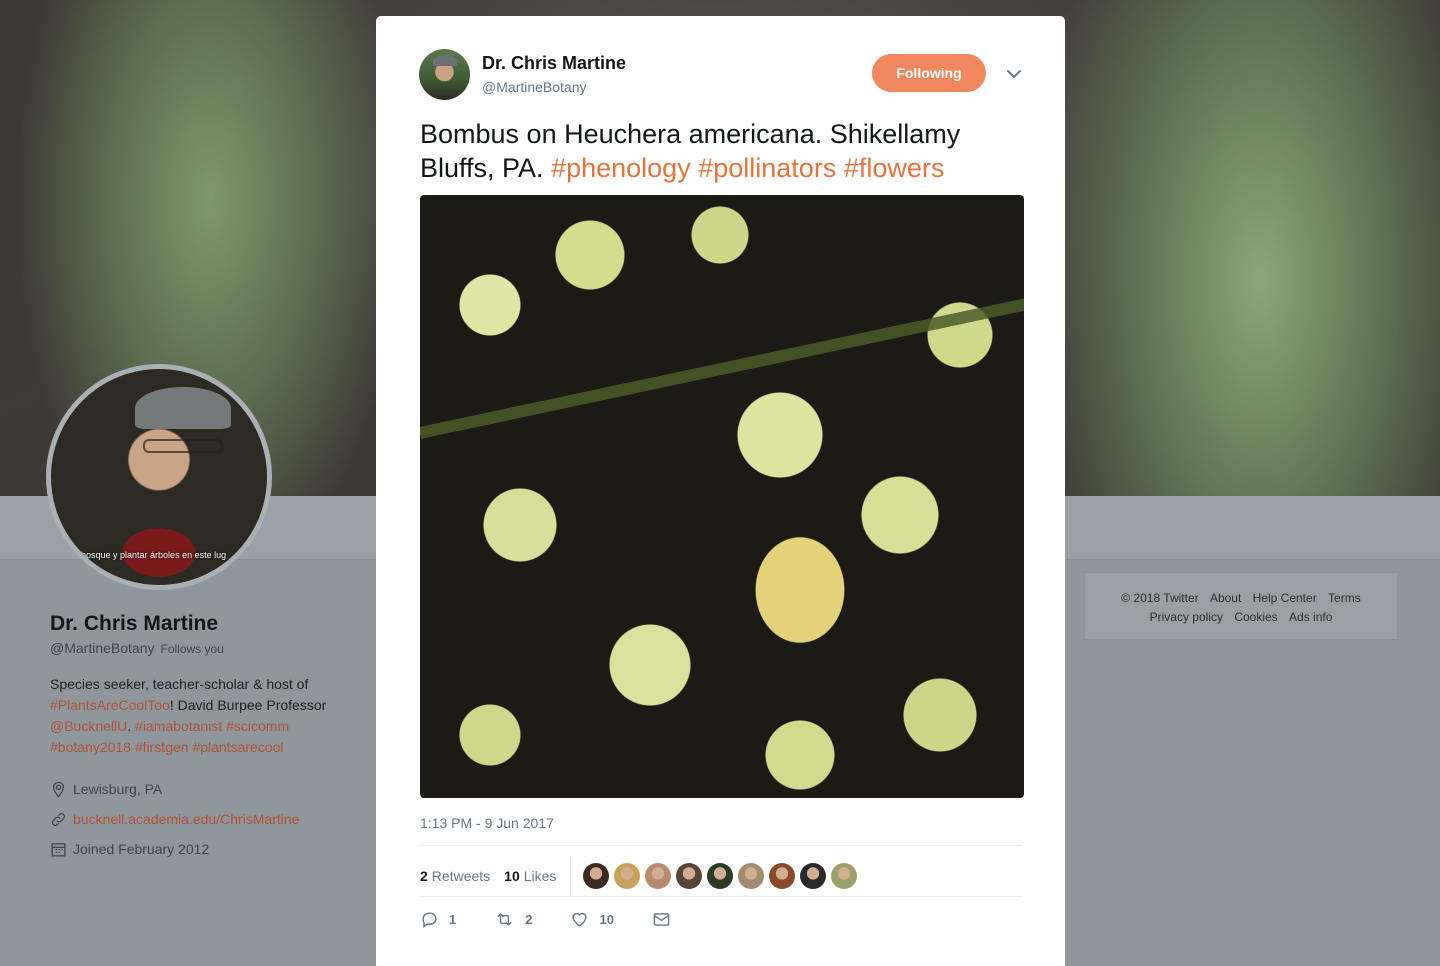 The height and width of the screenshot is (966, 1440). I want to click on profile-website: bucknell.academia.edu/ChrisMartine, so click(215, 819).